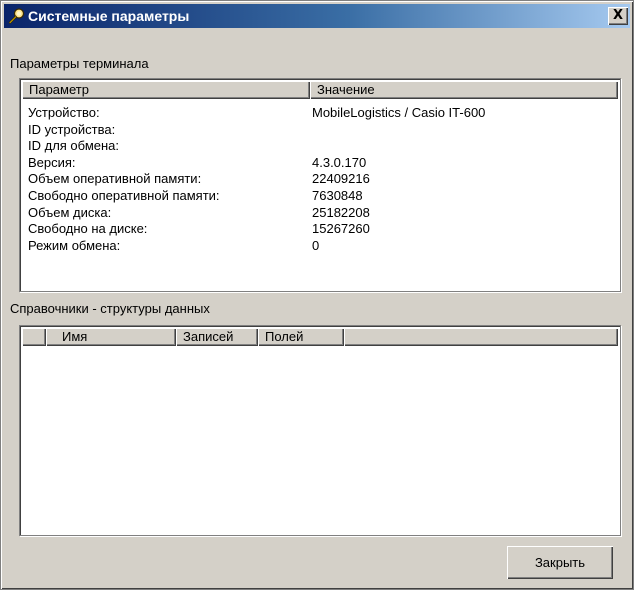  Describe the element at coordinates (111, 337) in the screenshot. I see `column-header-name: Имя` at that location.